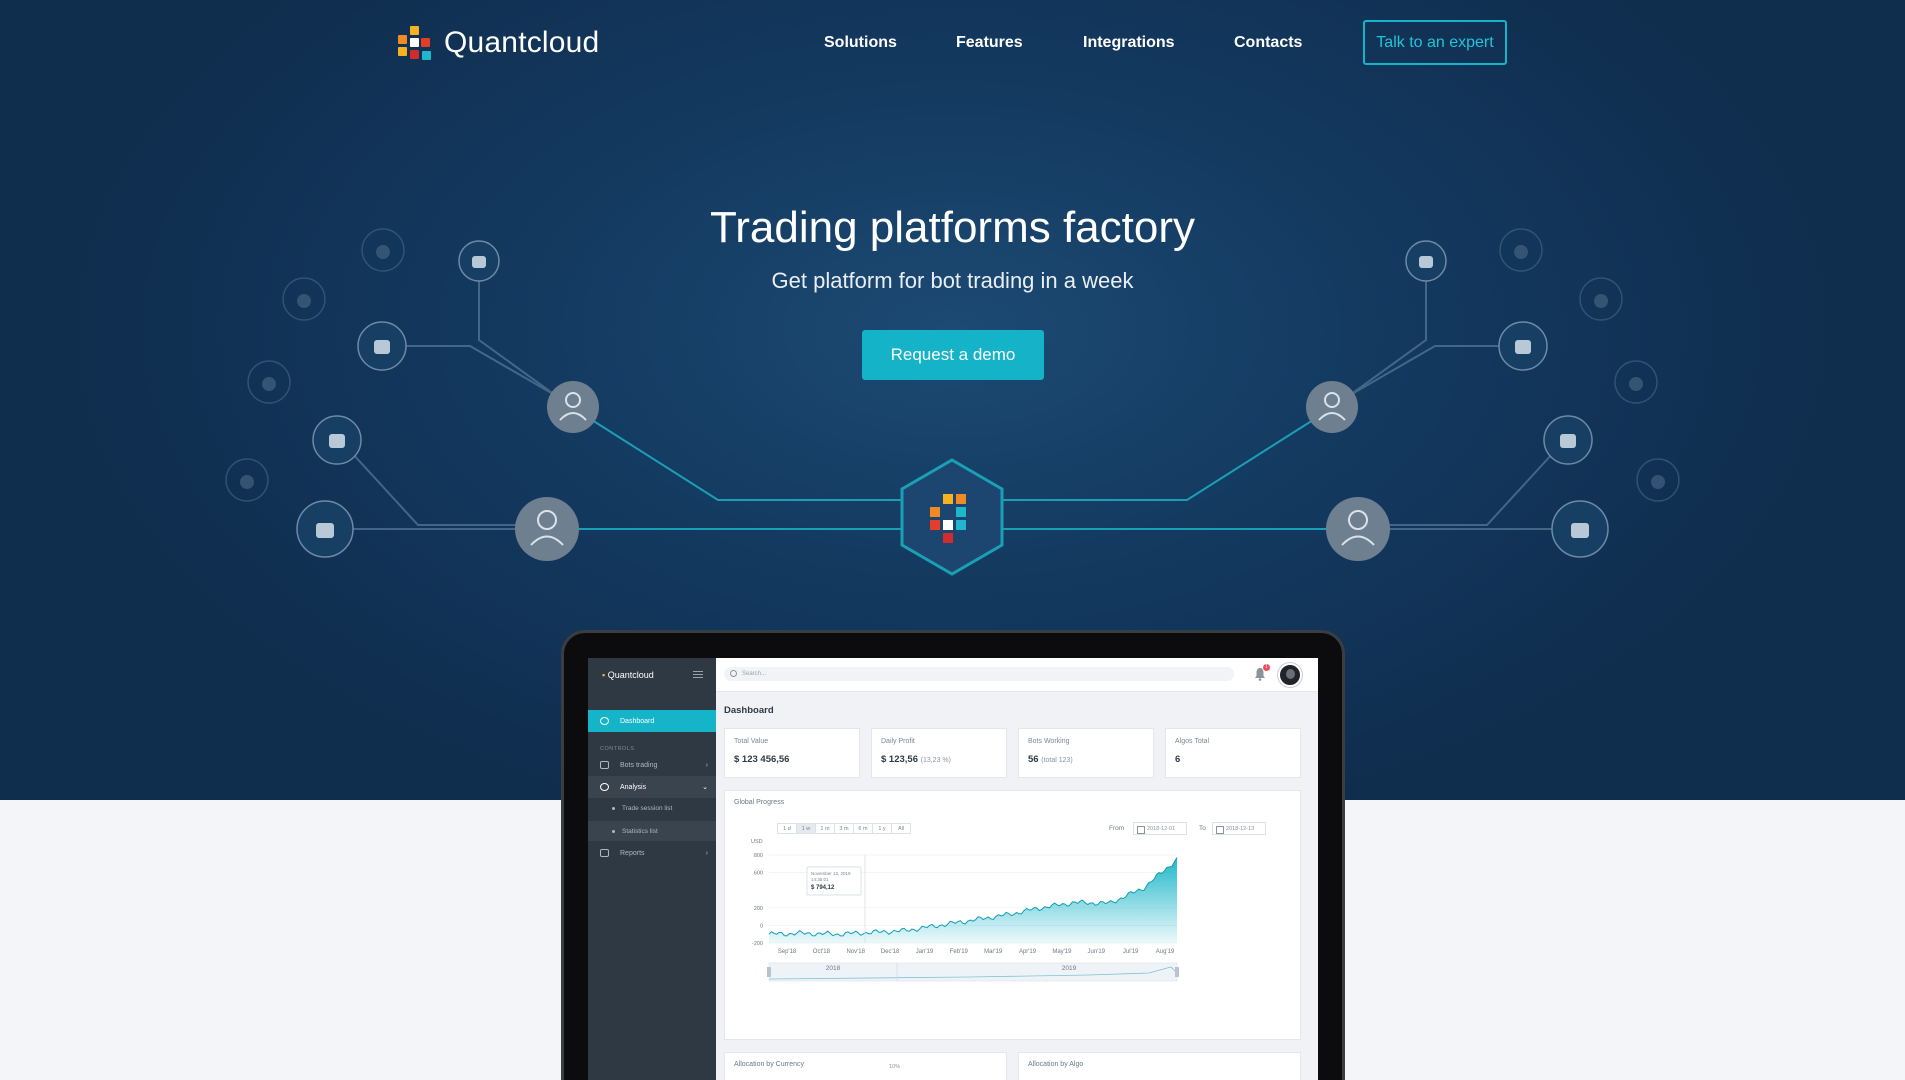 Image resolution: width=1905 pixels, height=1080 pixels. What do you see at coordinates (952, 227) in the screenshot?
I see `hero-title: Trading platforms factory` at bounding box center [952, 227].